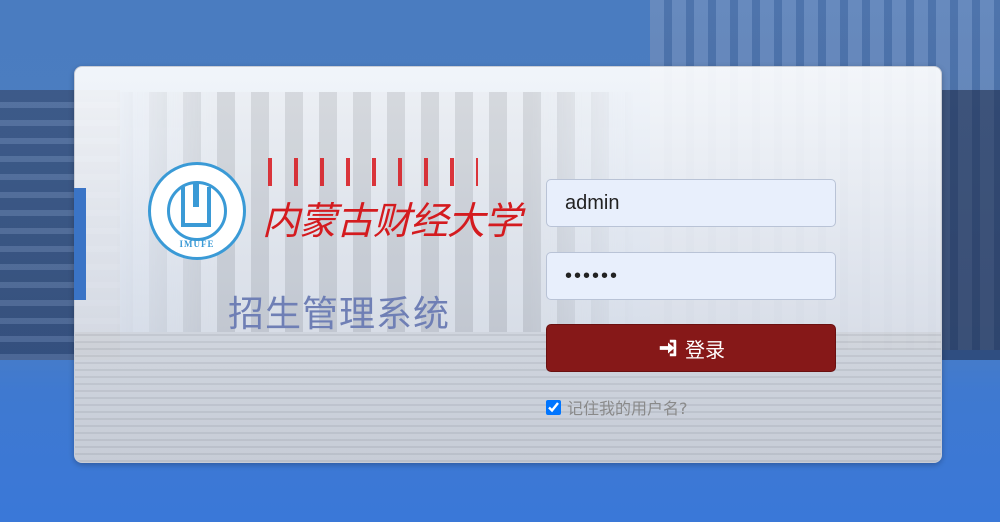 The width and height of the screenshot is (1000, 522). Describe the element at coordinates (627, 408) in the screenshot. I see `remember-label: 记住我的用户名?` at that location.